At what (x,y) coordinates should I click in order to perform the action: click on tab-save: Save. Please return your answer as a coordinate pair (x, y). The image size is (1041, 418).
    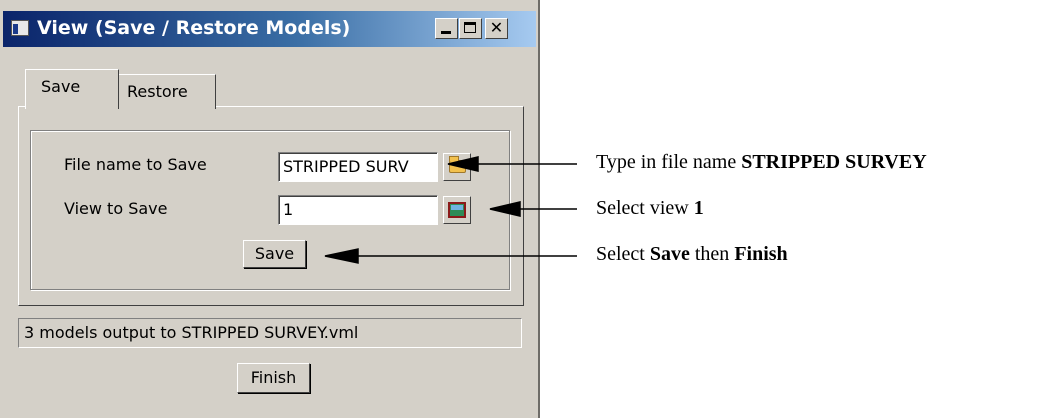
    Looking at the image, I should click on (72, 89).